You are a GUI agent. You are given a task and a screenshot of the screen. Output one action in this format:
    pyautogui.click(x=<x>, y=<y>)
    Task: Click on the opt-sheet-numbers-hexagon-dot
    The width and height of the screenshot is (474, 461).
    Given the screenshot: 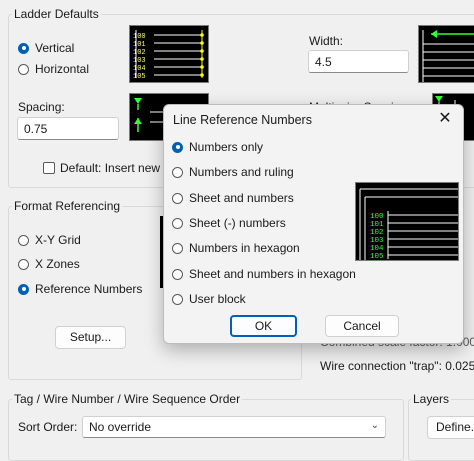 What is the action you would take?
    pyautogui.click(x=177, y=274)
    